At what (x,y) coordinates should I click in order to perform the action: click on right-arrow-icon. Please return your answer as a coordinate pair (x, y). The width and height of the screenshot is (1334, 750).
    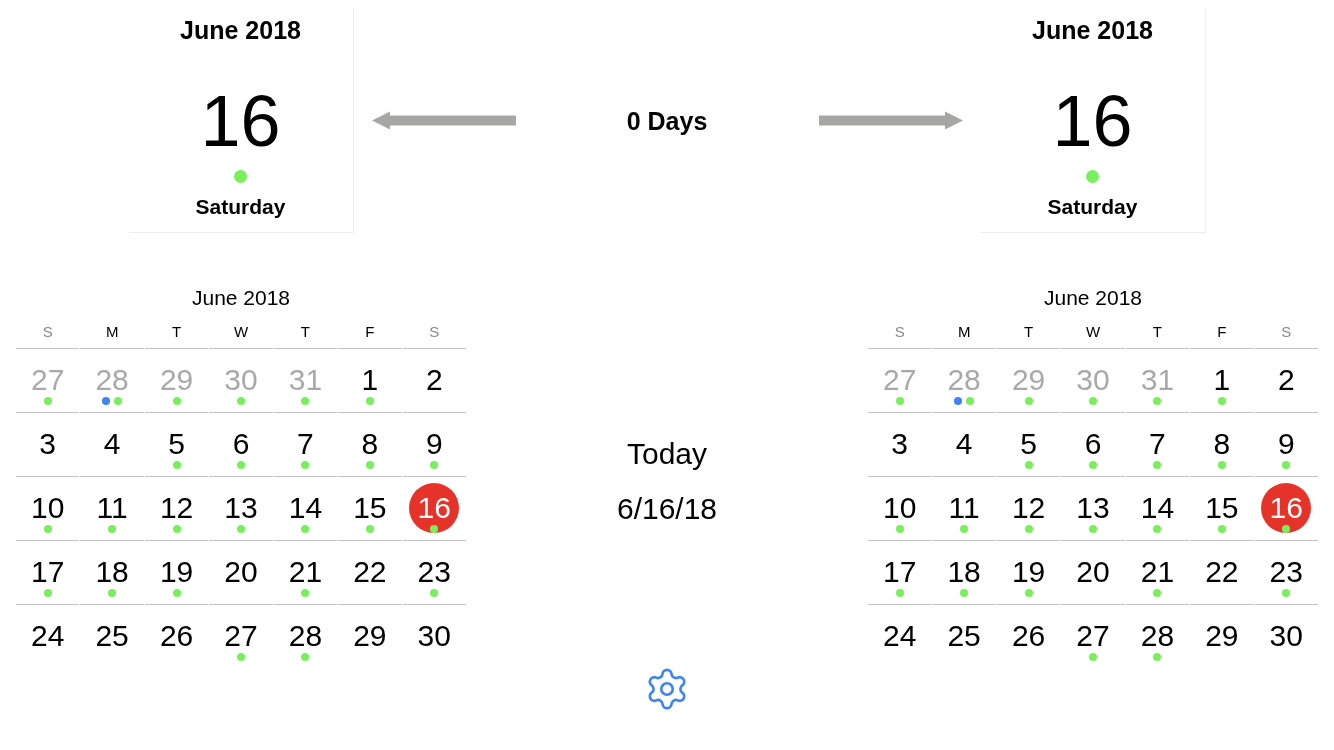
    Looking at the image, I should click on (890, 120).